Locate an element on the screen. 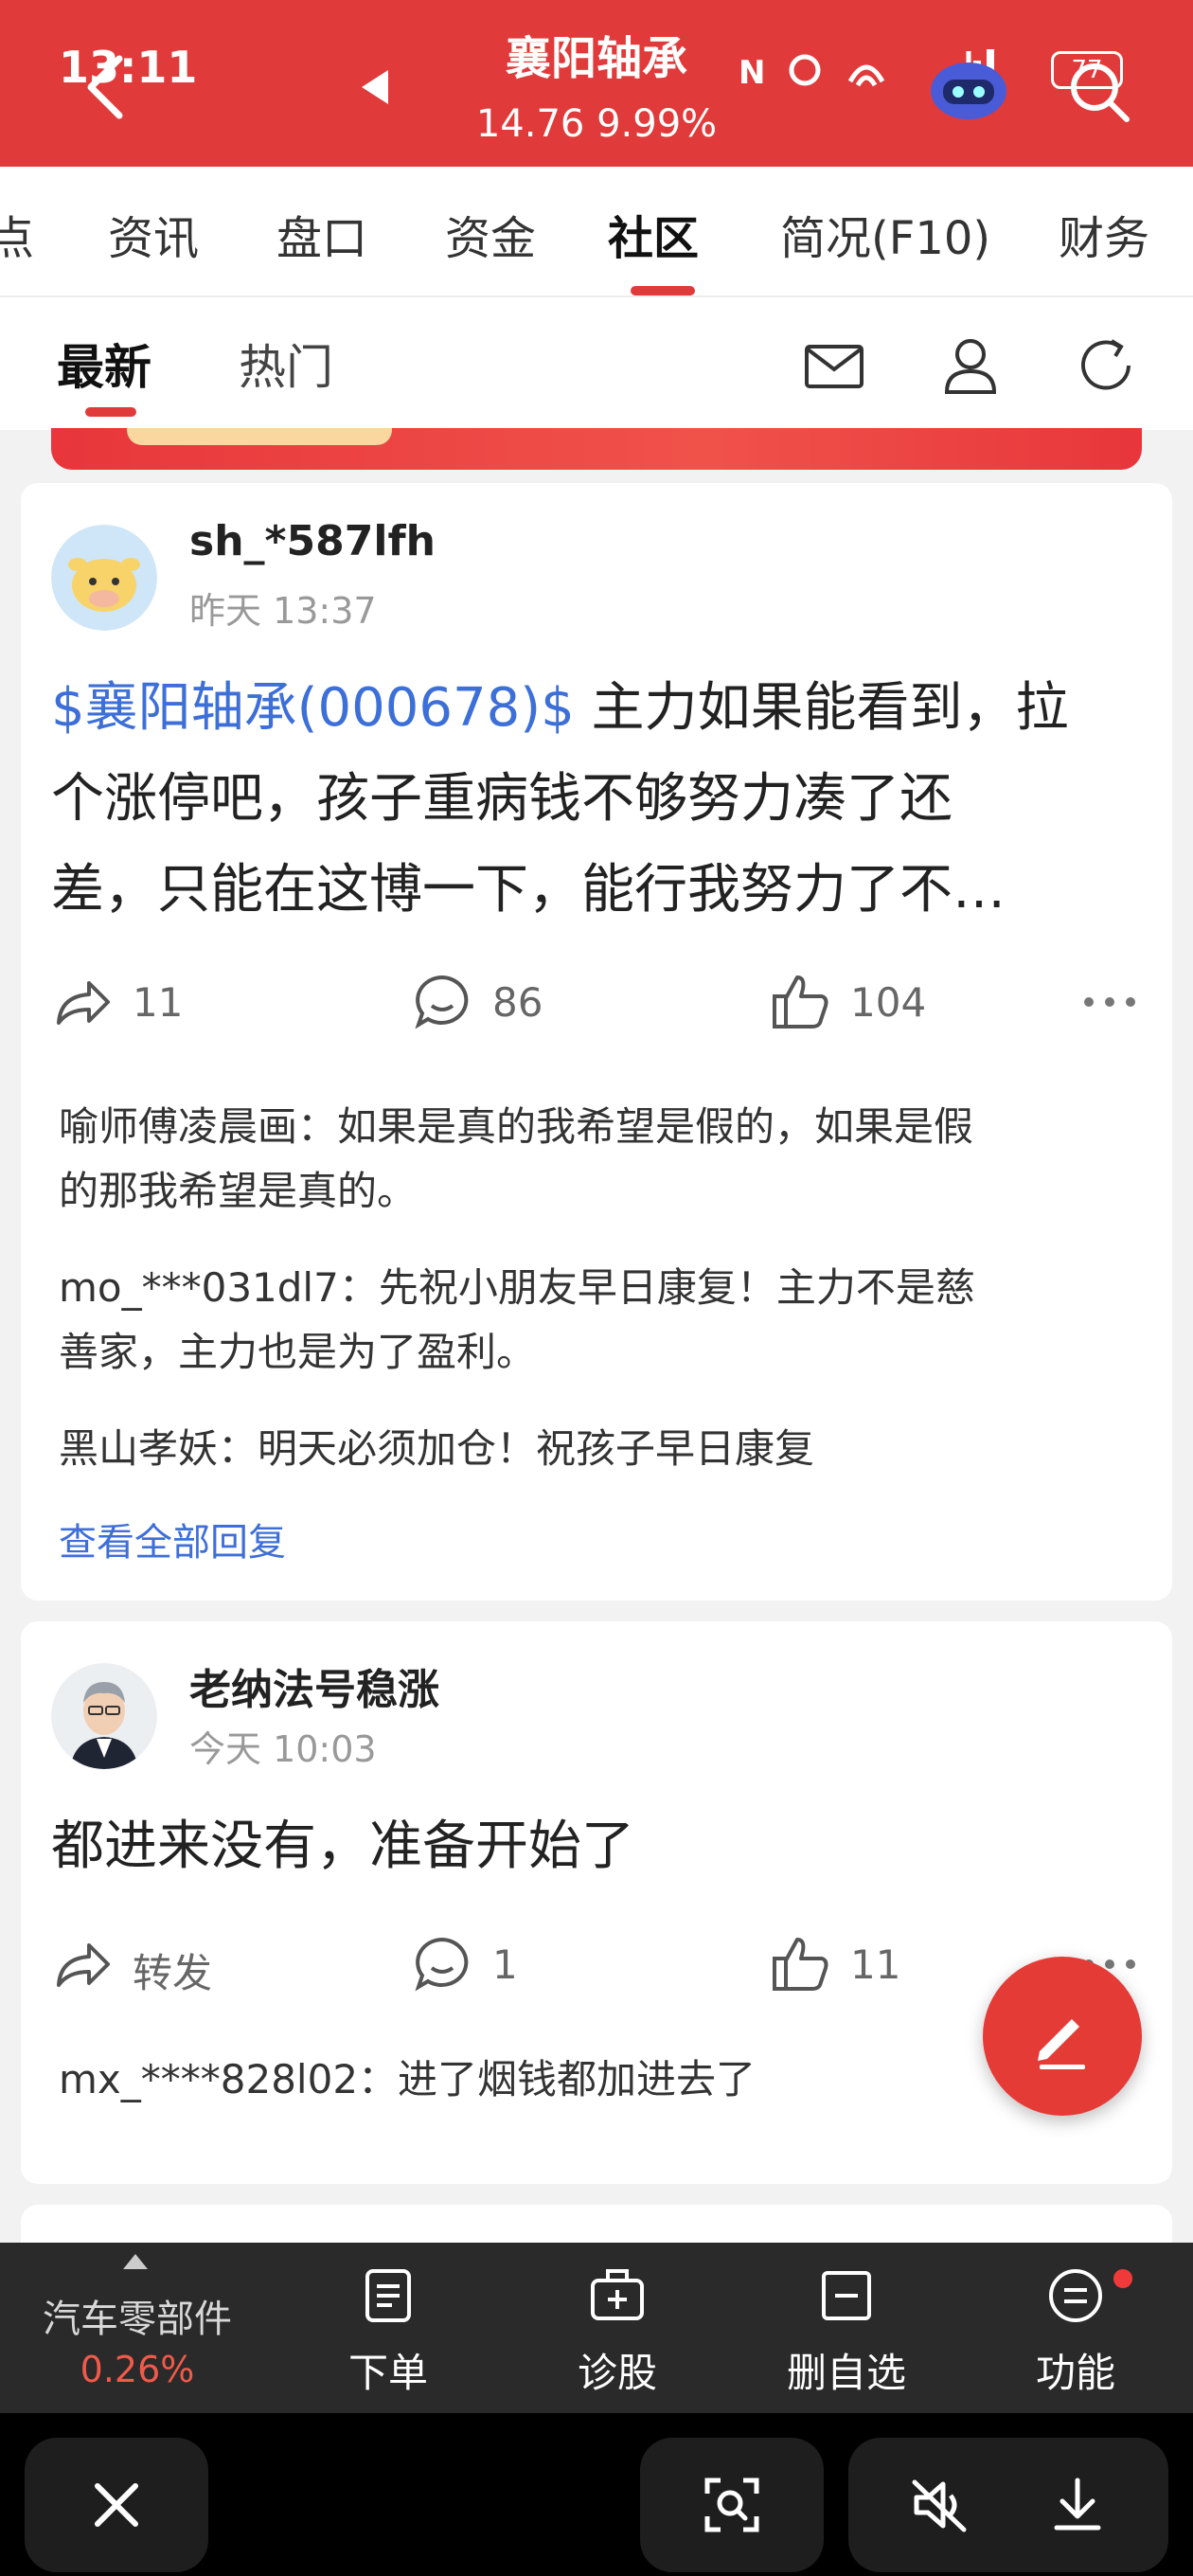  bottom-toolbar: 汽车零部件 0.26% 下单 诊股 删自选 功能 is located at coordinates (596, 2328).